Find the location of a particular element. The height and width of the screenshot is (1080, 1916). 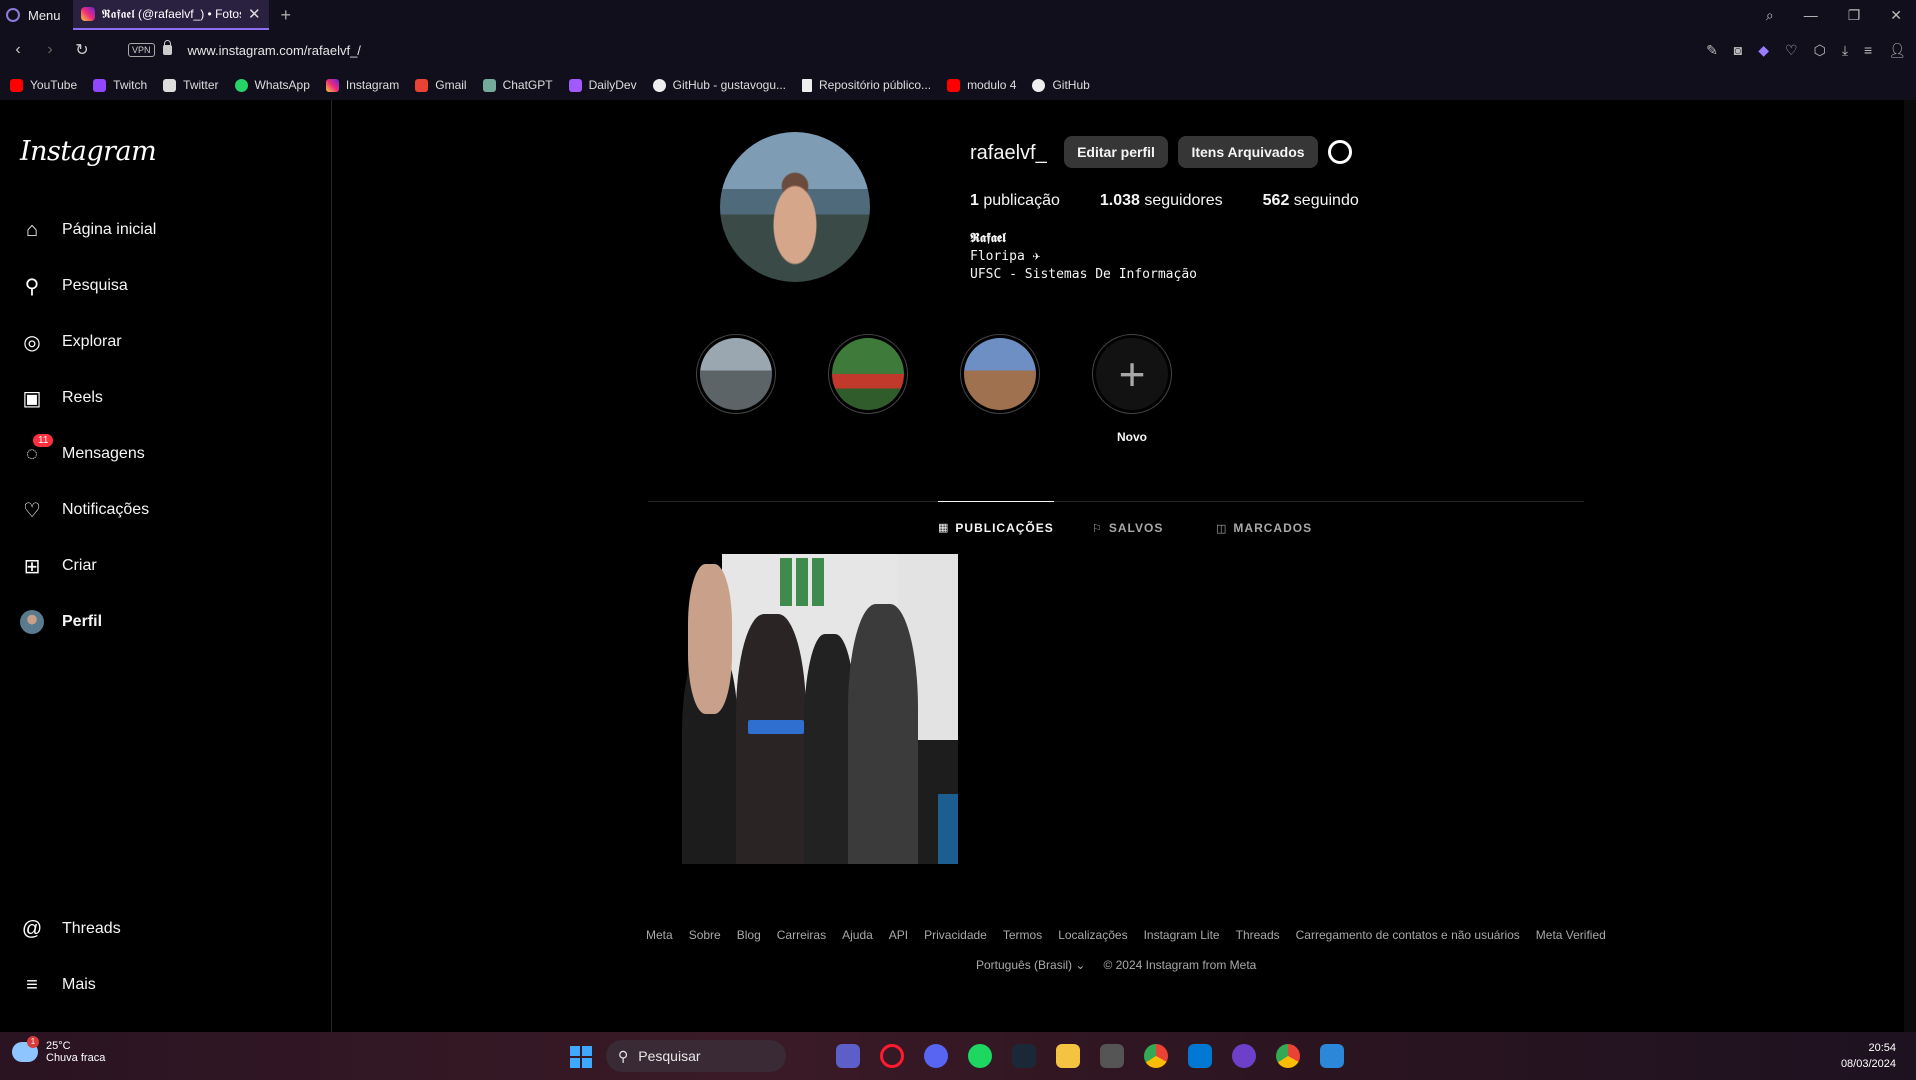

footer-link: Localizações is located at coordinates (1092, 935).